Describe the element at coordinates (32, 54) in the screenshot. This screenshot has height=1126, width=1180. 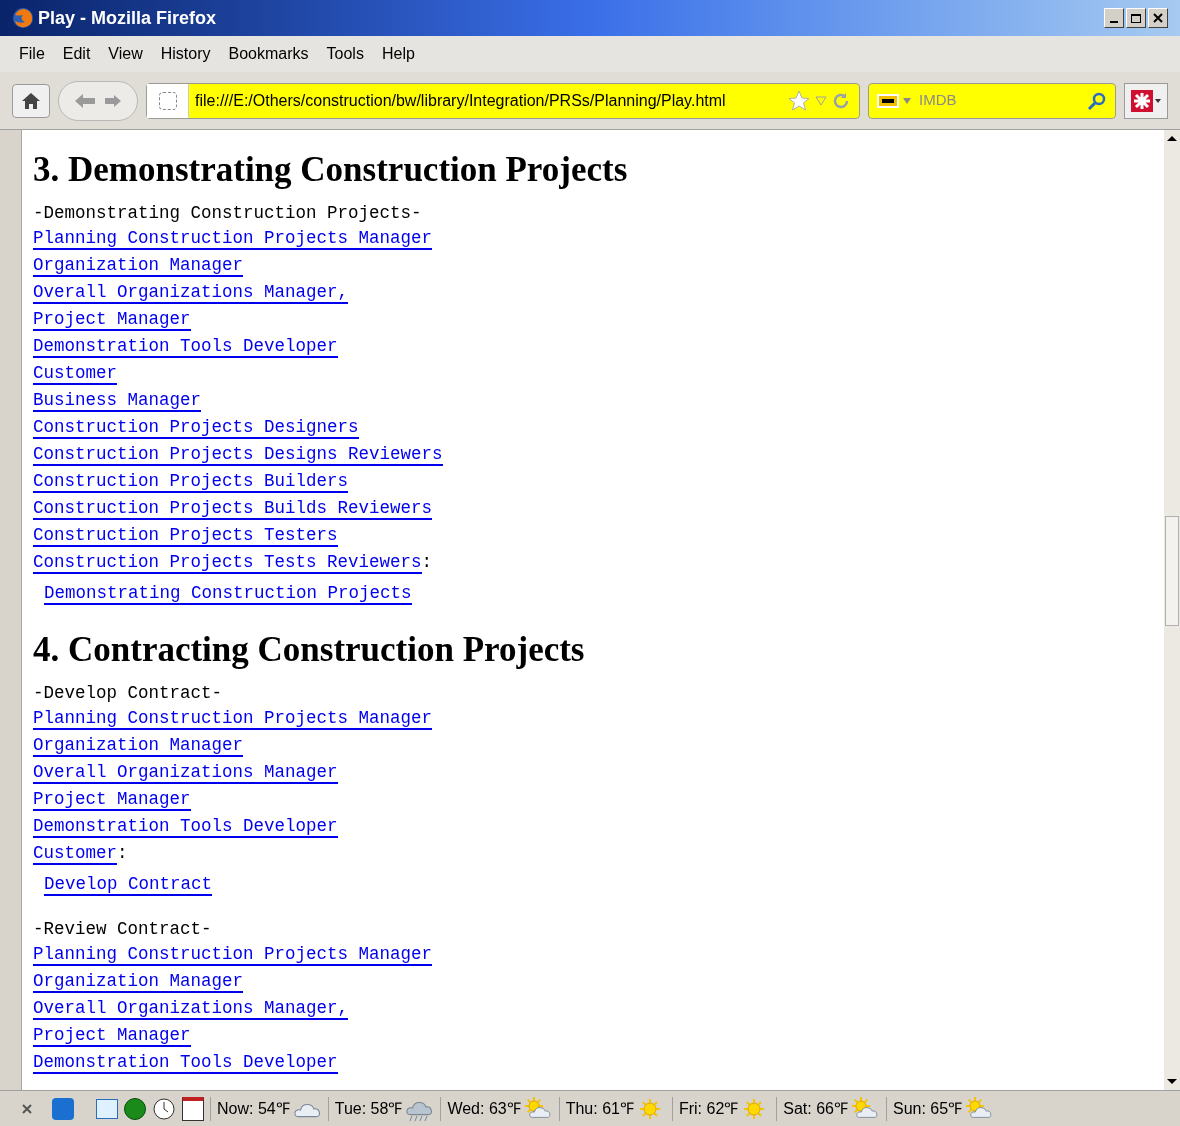
I see `menu-item: File` at that location.